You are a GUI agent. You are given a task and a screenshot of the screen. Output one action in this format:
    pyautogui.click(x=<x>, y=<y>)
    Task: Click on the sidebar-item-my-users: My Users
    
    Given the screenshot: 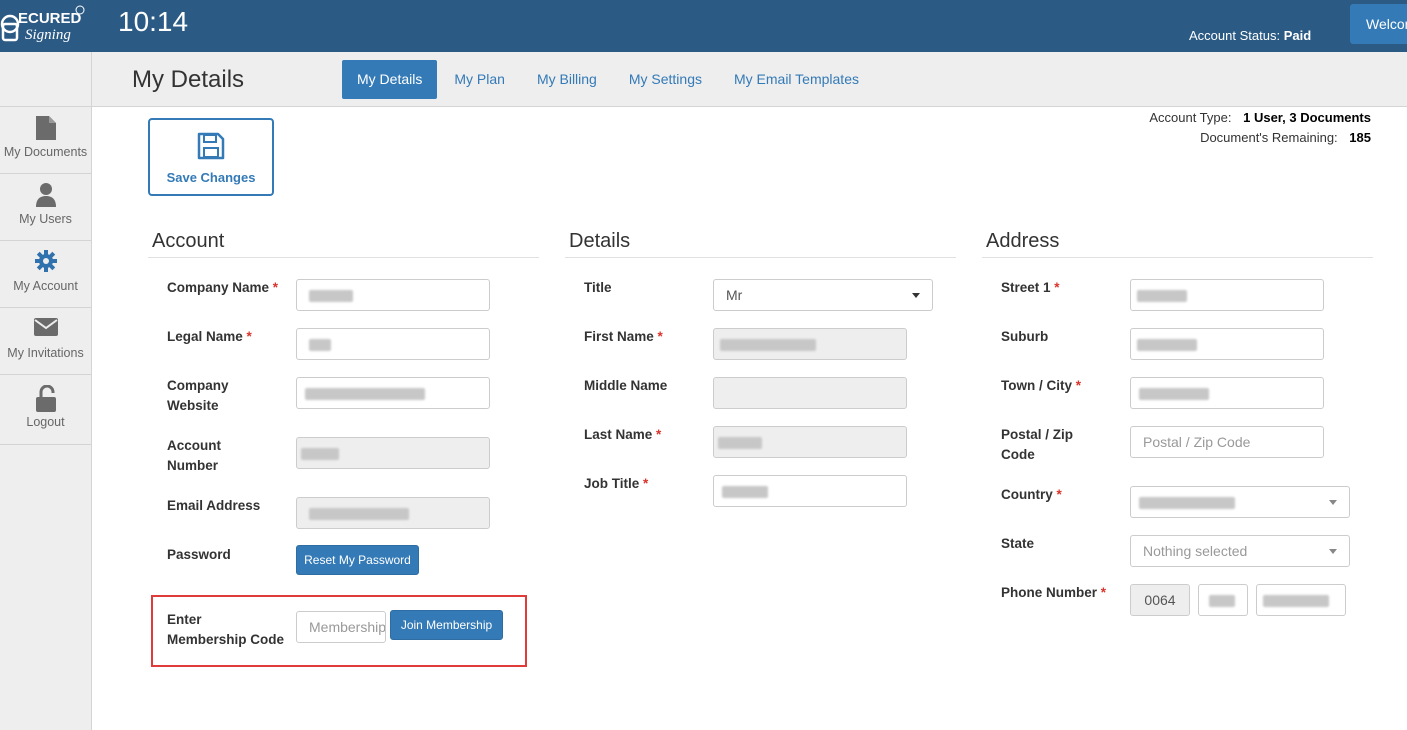 What is the action you would take?
    pyautogui.click(x=45, y=207)
    